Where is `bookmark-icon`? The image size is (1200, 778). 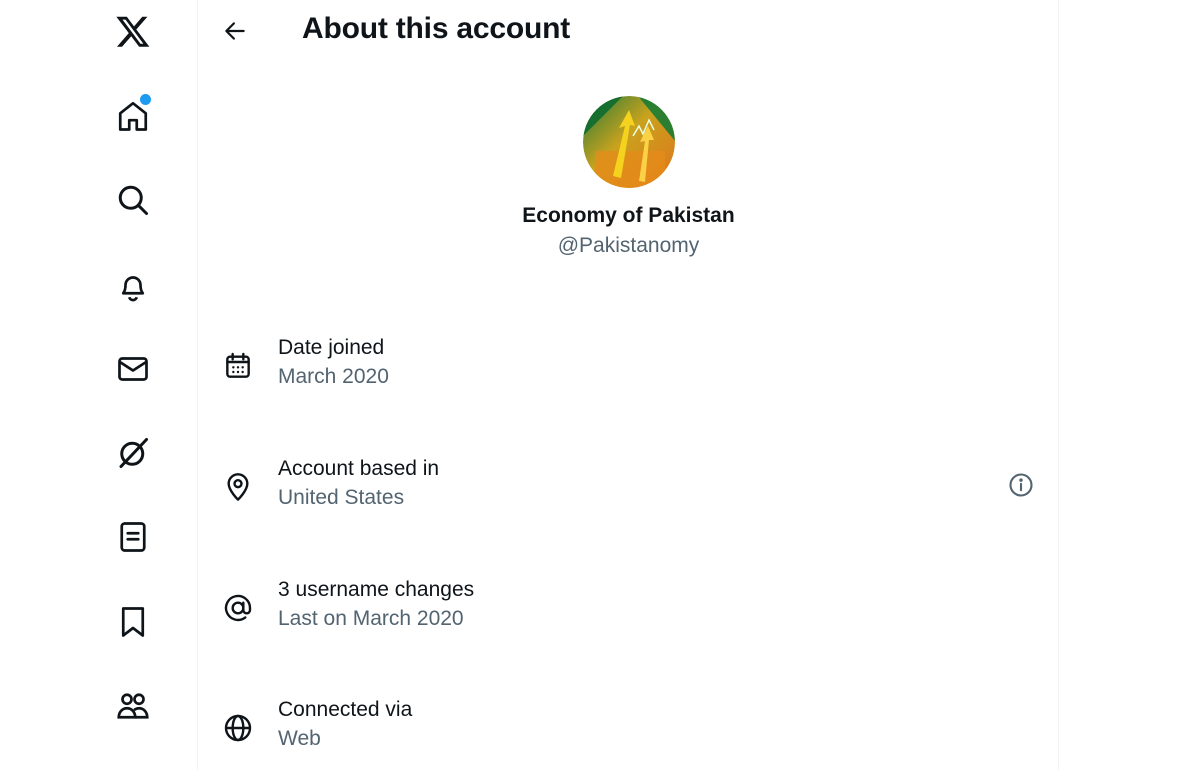 bookmark-icon is located at coordinates (133, 622).